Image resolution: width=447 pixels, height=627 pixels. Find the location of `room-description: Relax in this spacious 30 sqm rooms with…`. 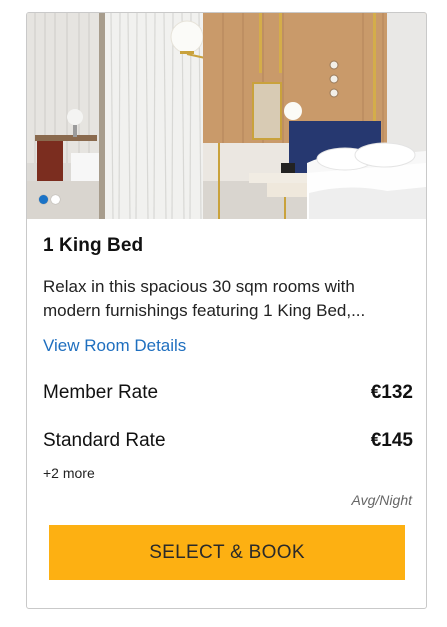

room-description: Relax in this spacious 30 sqm rooms with… is located at coordinates (204, 298).